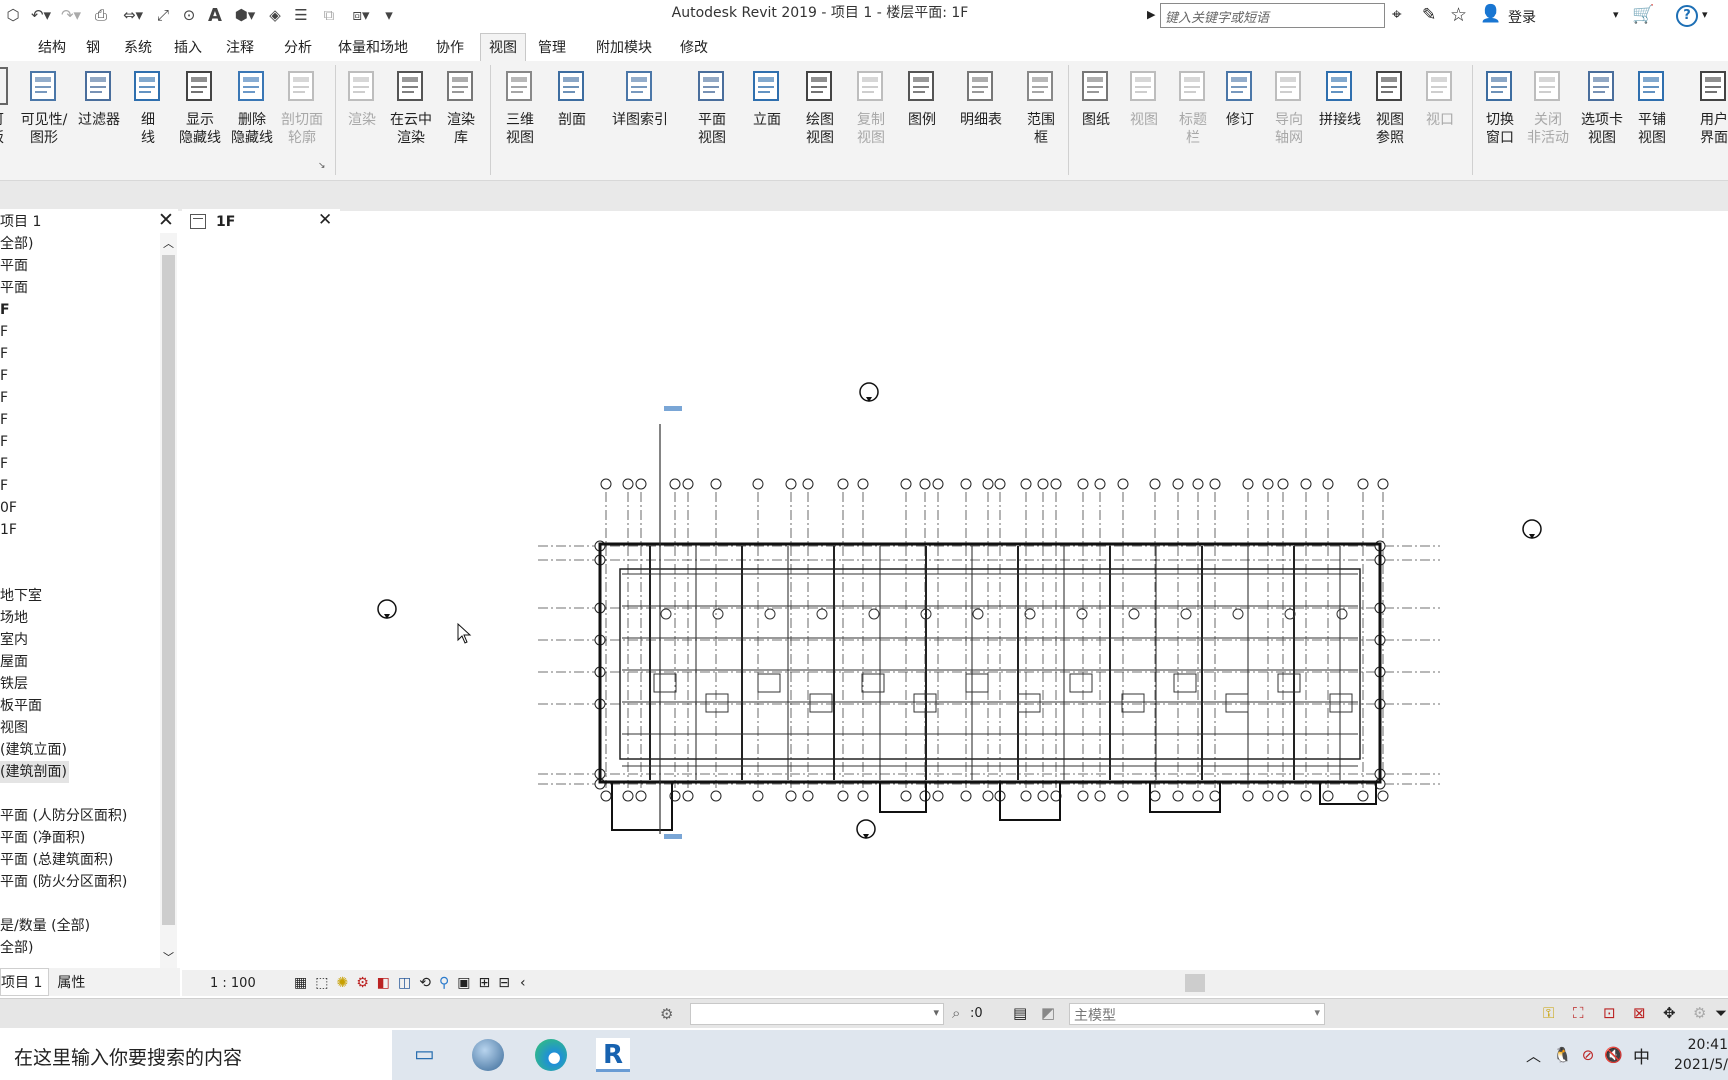  Describe the element at coordinates (80, 244) in the screenshot. I see `browser-tree-item: 全部)` at that location.